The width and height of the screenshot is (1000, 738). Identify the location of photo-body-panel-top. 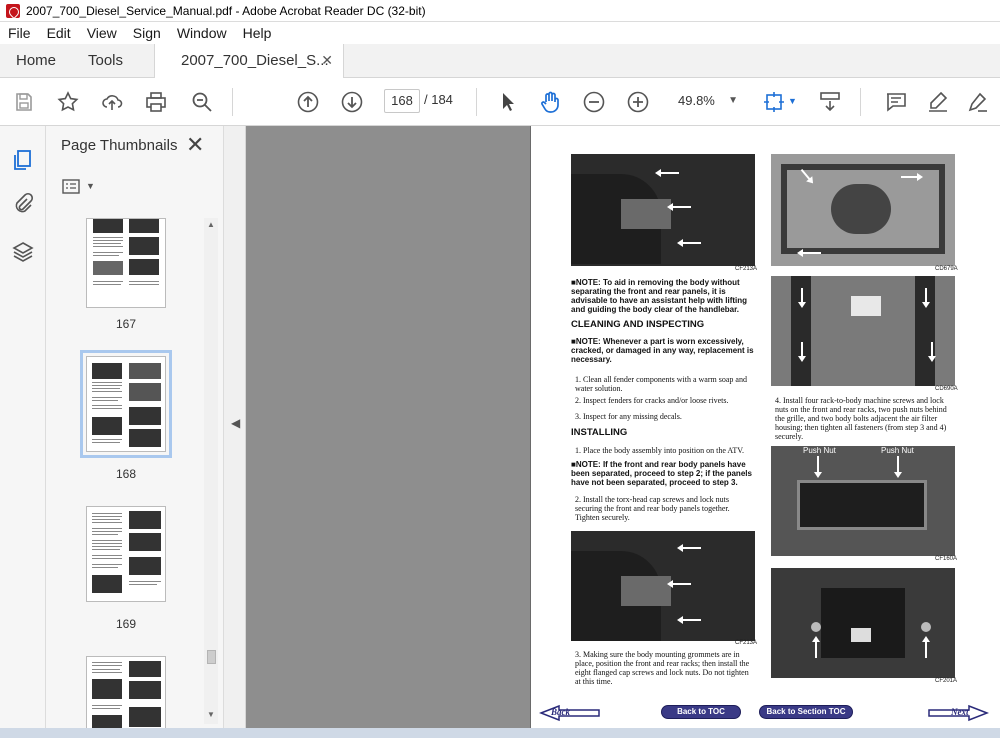
(663, 210).